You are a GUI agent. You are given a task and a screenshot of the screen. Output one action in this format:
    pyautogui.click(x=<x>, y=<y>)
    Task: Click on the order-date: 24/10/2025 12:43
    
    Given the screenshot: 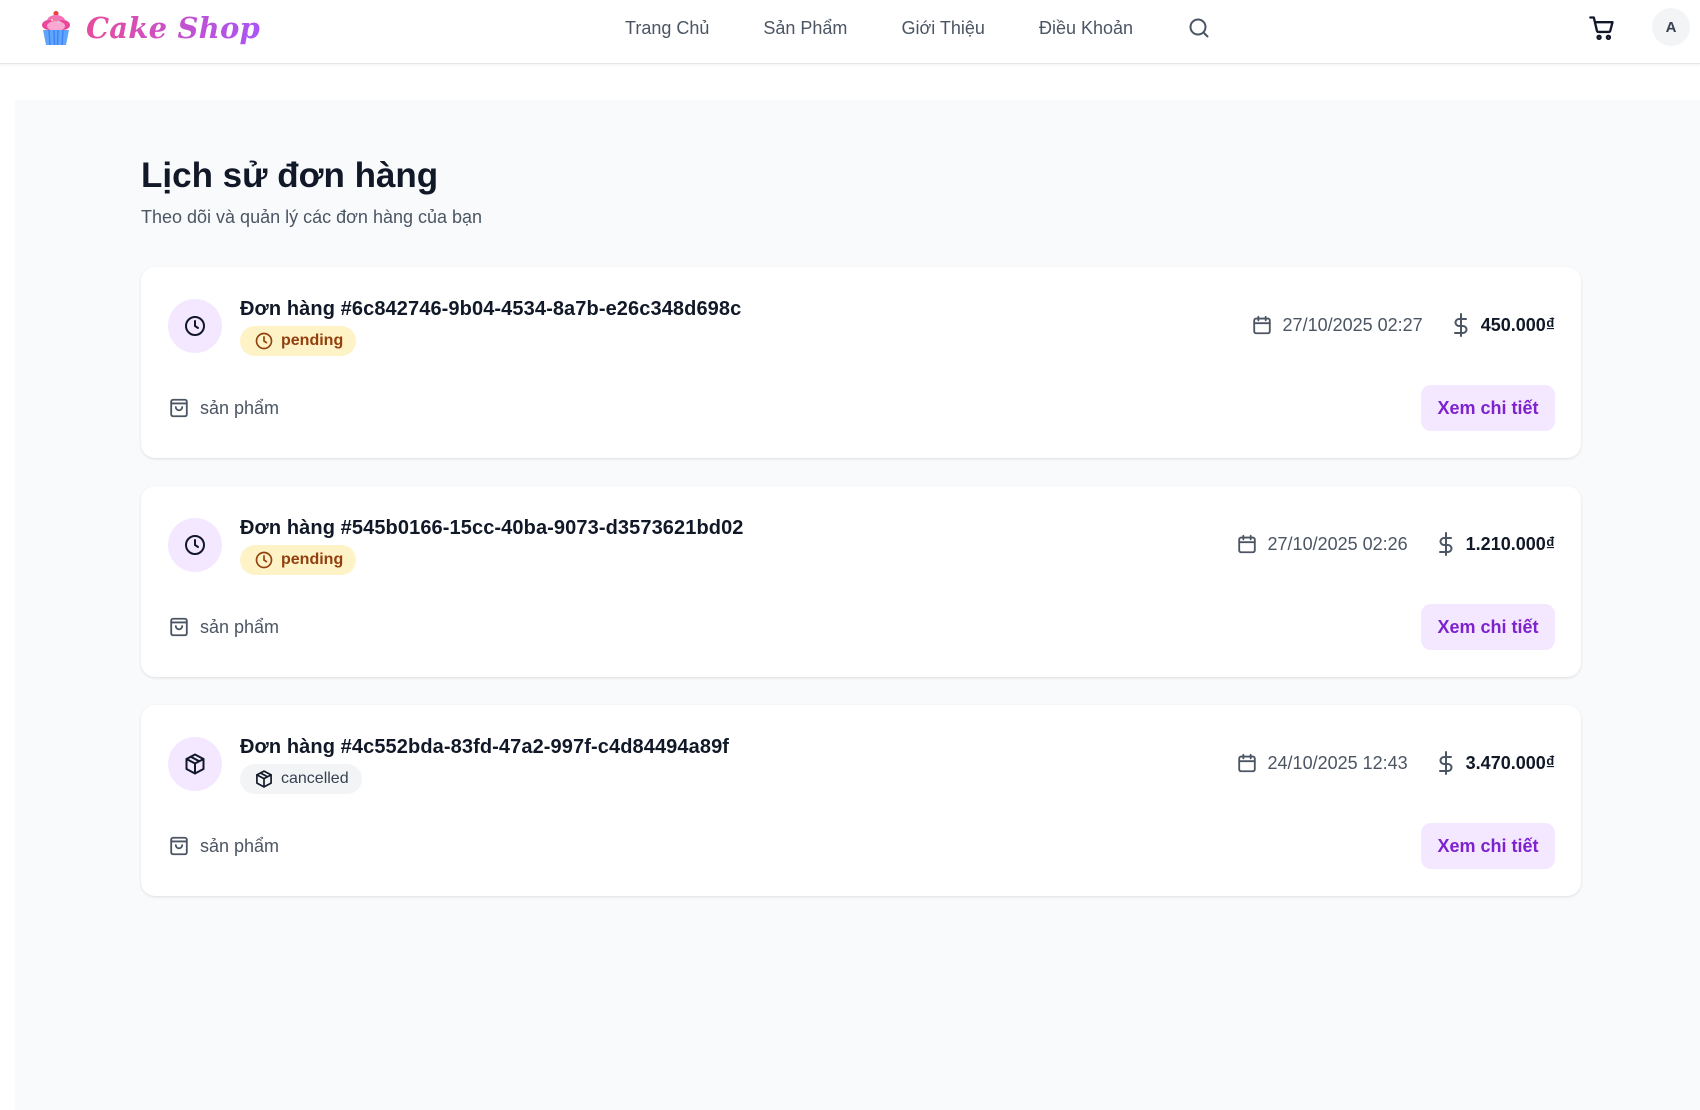 What is the action you would take?
    pyautogui.click(x=1322, y=763)
    